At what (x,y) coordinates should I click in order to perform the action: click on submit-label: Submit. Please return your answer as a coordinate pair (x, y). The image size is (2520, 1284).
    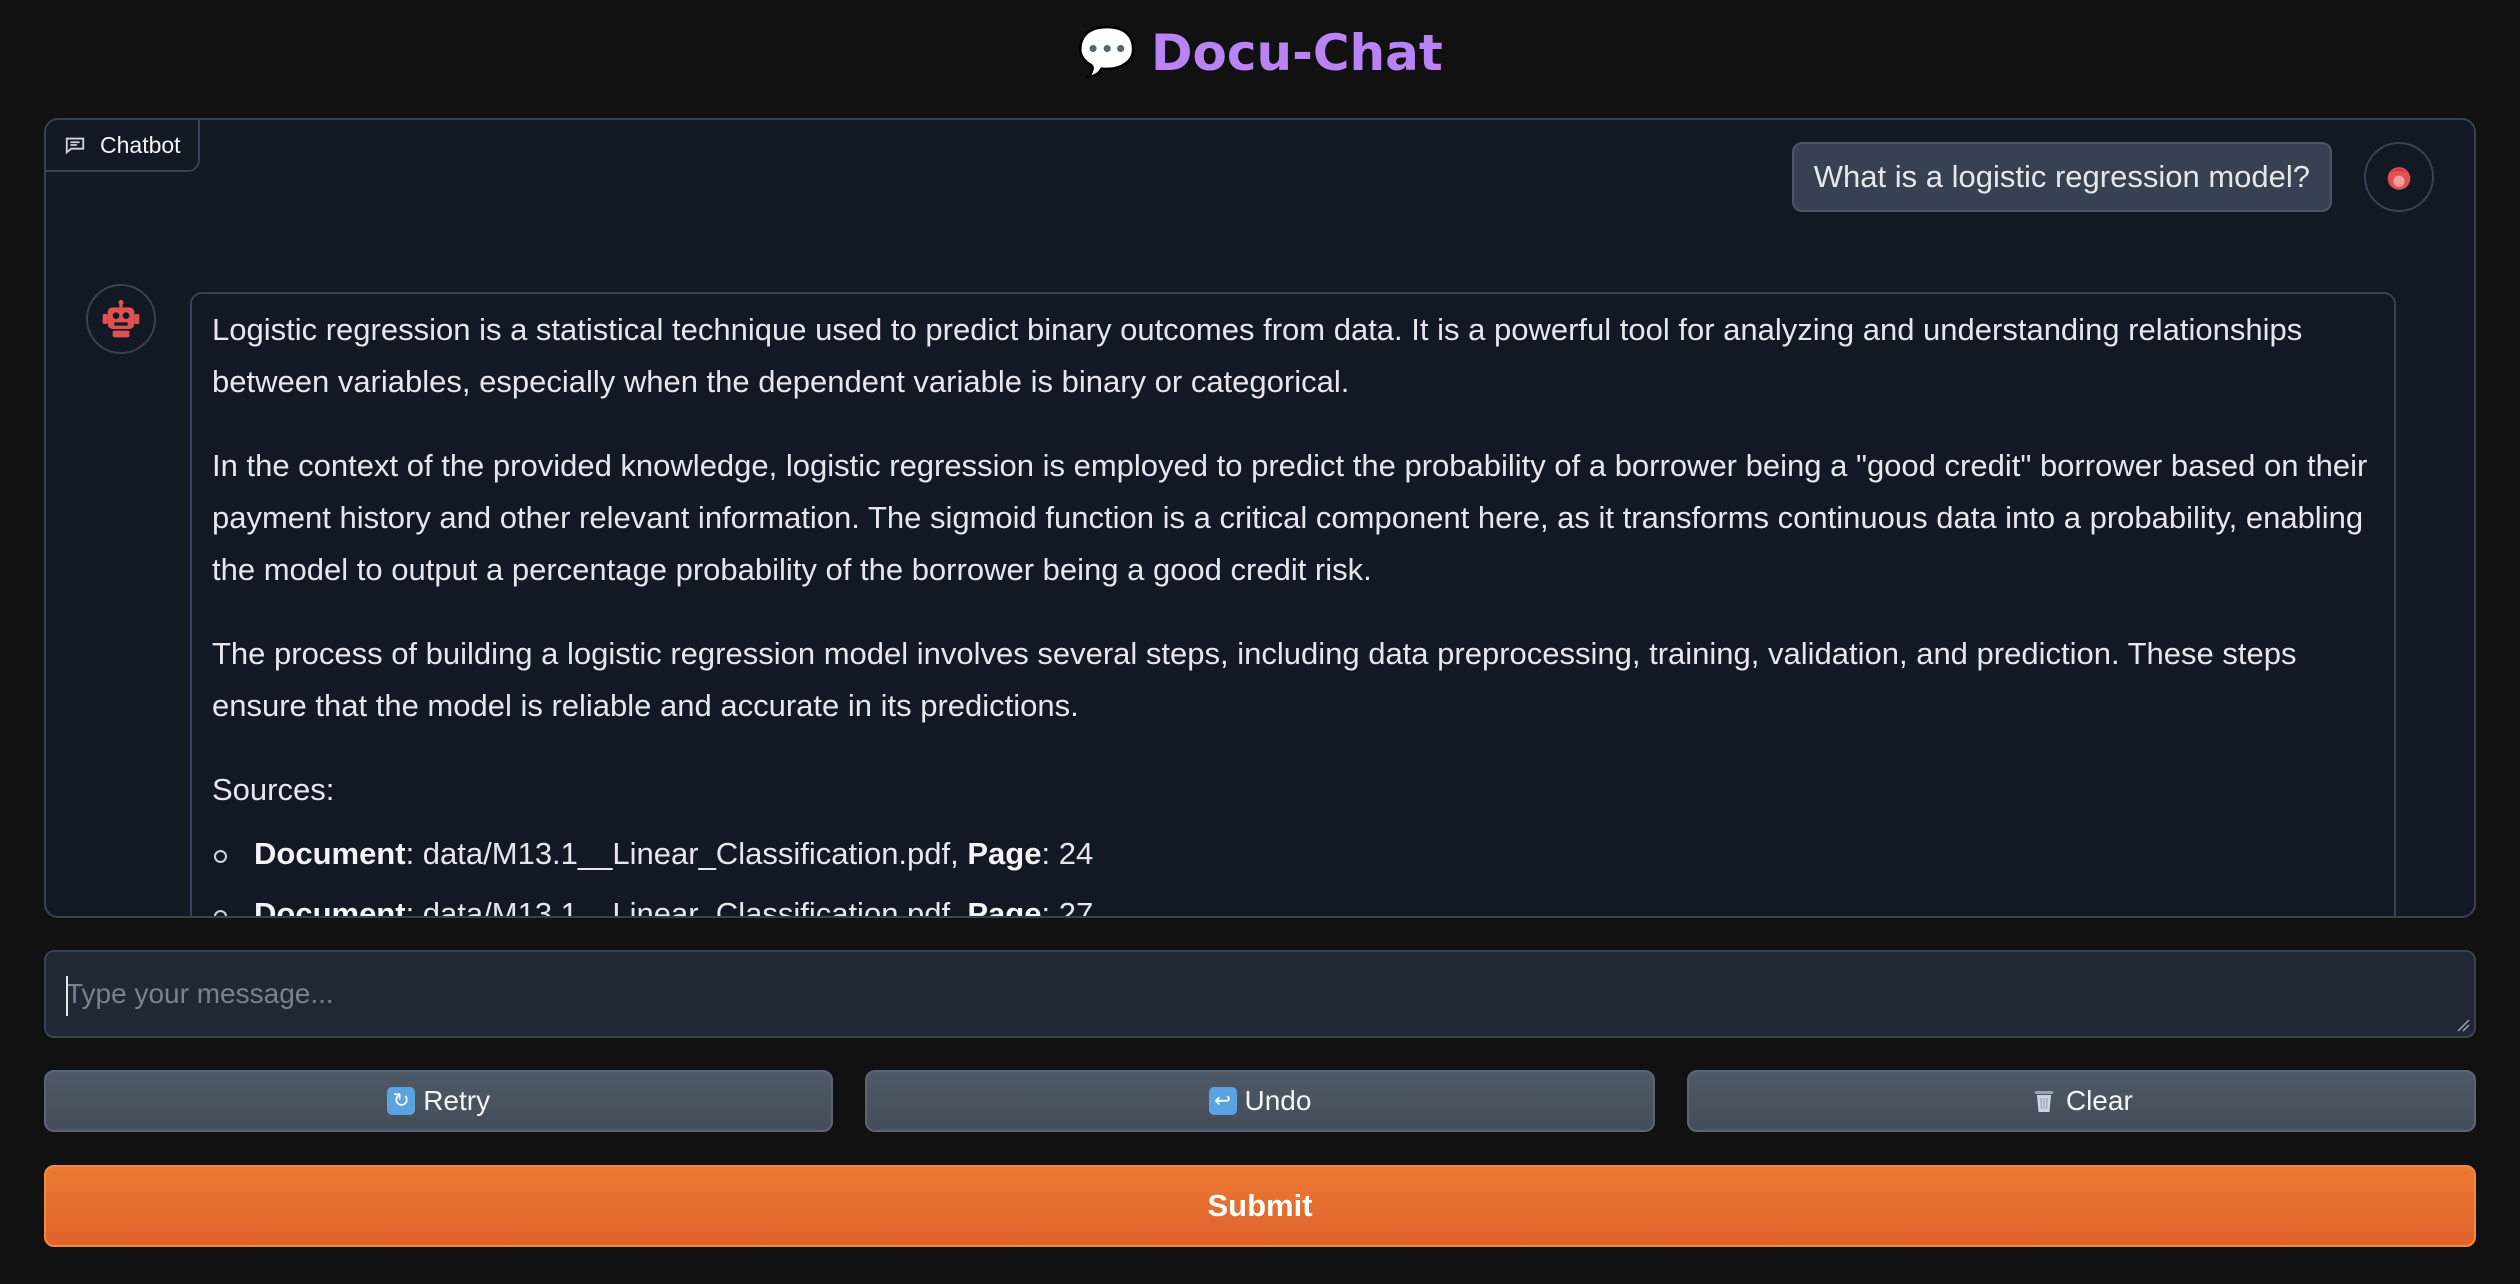
    Looking at the image, I should click on (1260, 1205).